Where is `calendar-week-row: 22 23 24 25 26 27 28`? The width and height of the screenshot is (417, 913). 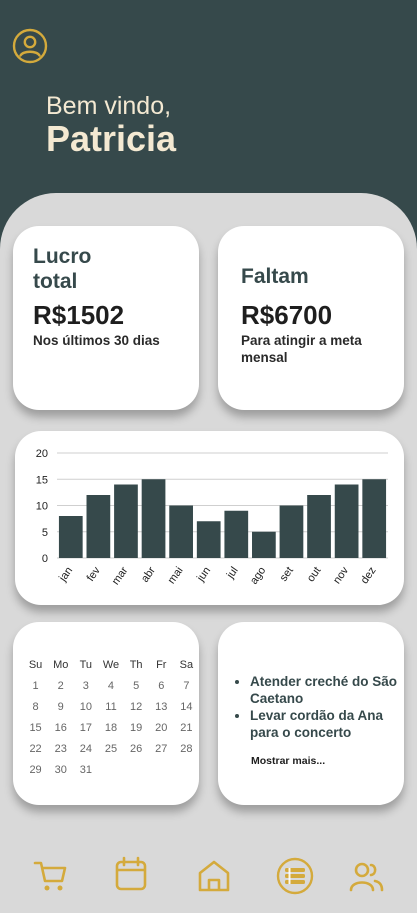
calendar-week-row: 22 23 24 25 26 27 28 is located at coordinates (111, 748).